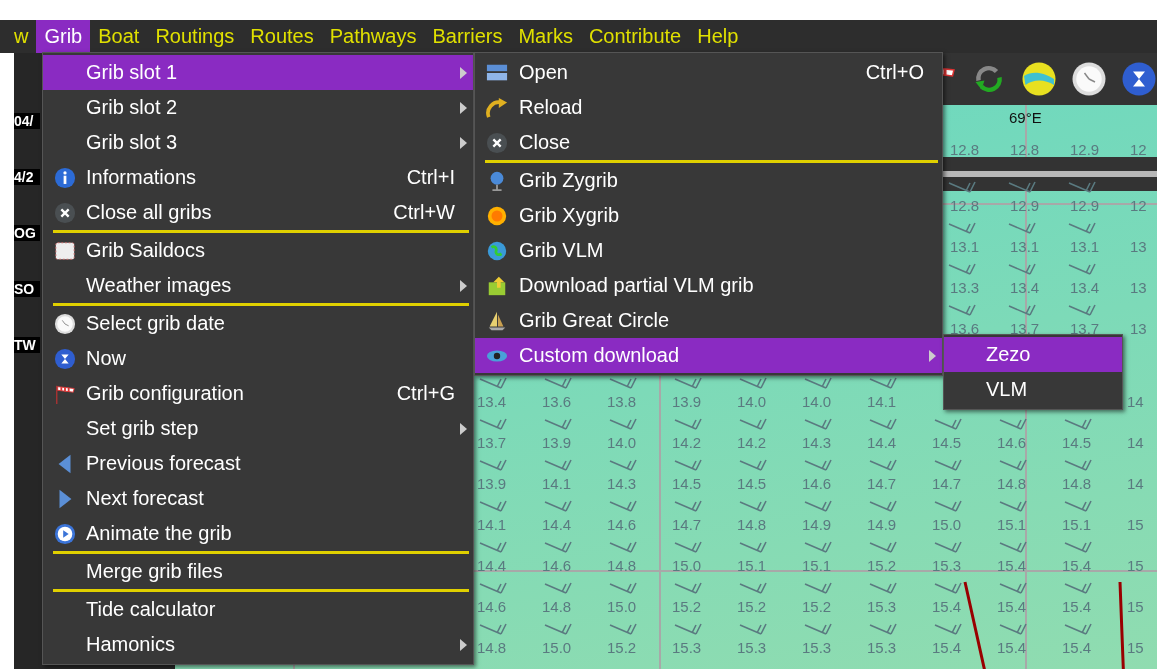 The height and width of the screenshot is (669, 1157). Describe the element at coordinates (258, 393) in the screenshot. I see `menu-item: Grib configuration Ctrl+G` at that location.